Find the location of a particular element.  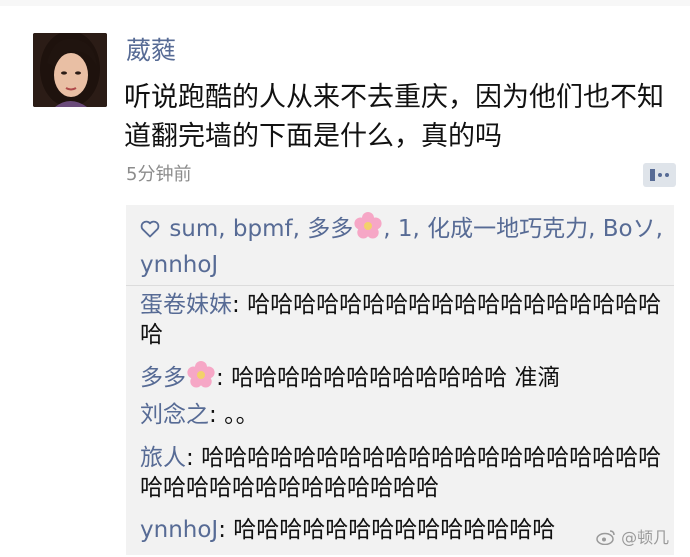

comment-item: 多多 : 哈哈哈哈哈哈哈哈哈哈哈哈 准滴 is located at coordinates (405, 376).